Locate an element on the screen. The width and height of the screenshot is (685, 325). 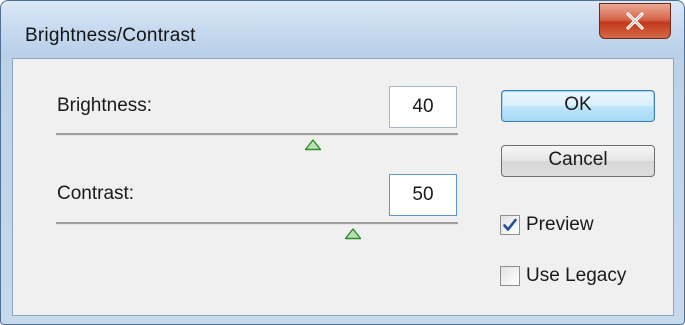
use-legacy-label: Use Legacy is located at coordinates (576, 275).